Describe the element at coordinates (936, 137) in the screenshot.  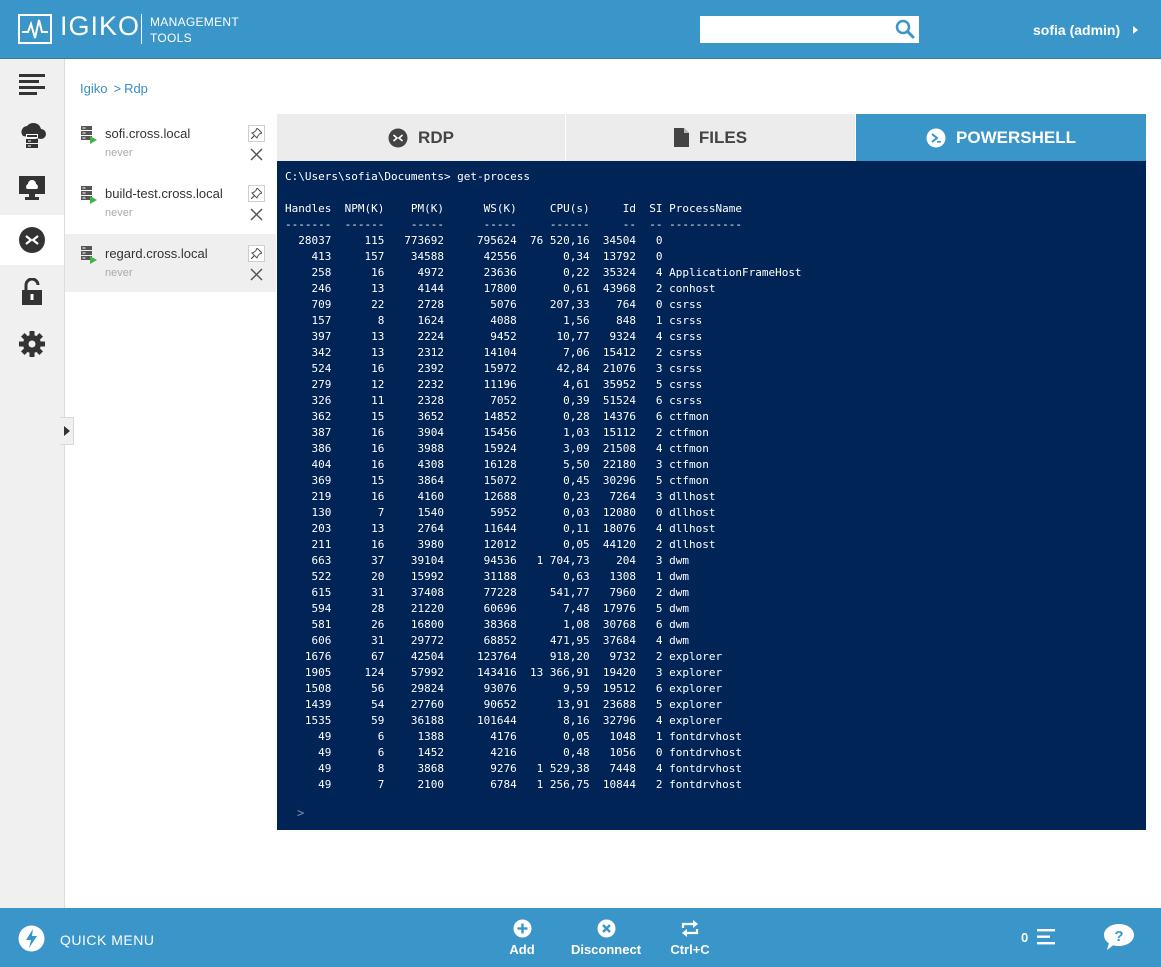
I see `powershell-icon` at that location.